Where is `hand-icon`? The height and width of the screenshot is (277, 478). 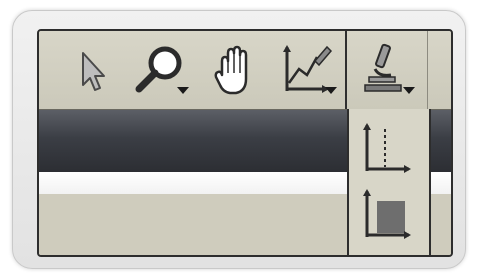
hand-icon is located at coordinates (233, 71).